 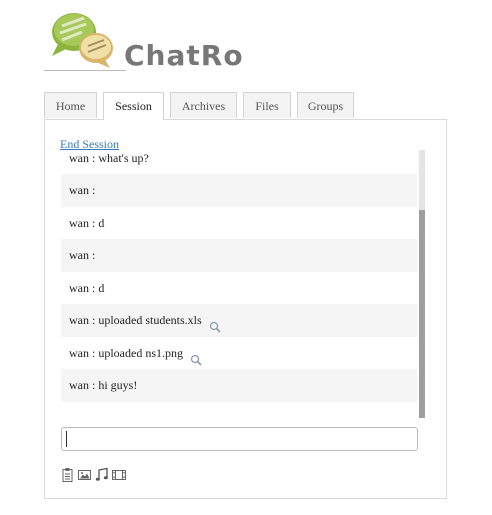 I want to click on image-icon, so click(x=85, y=475).